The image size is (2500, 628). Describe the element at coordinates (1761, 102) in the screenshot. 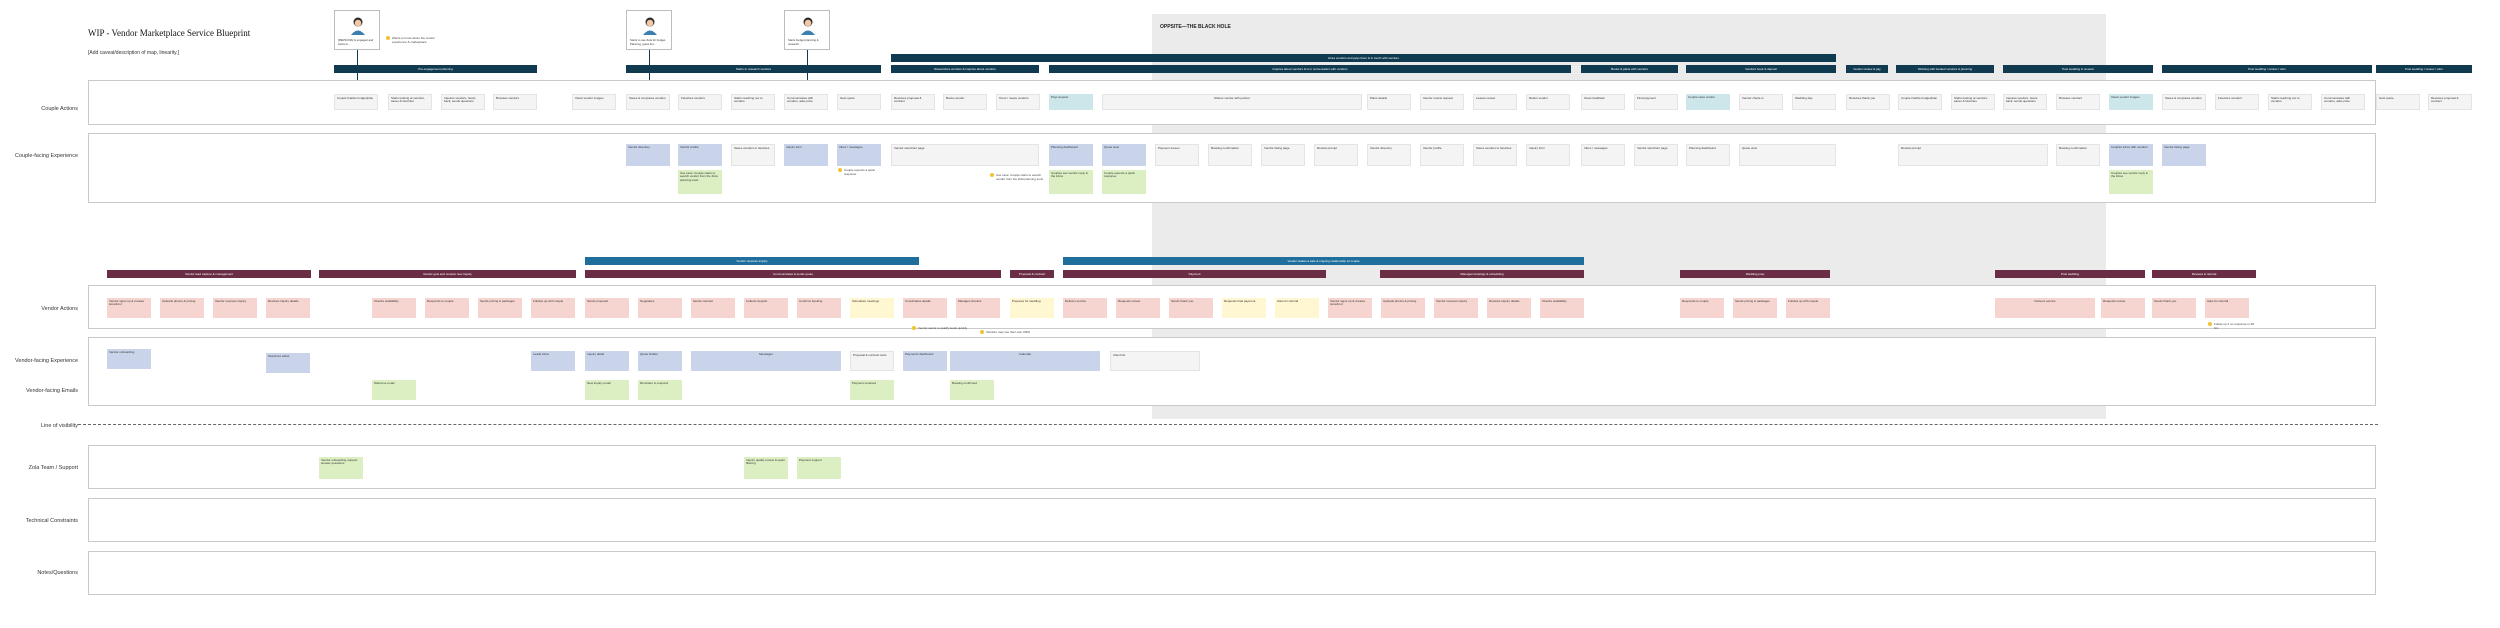

I see `couple-action-card: Vendor check-in` at that location.